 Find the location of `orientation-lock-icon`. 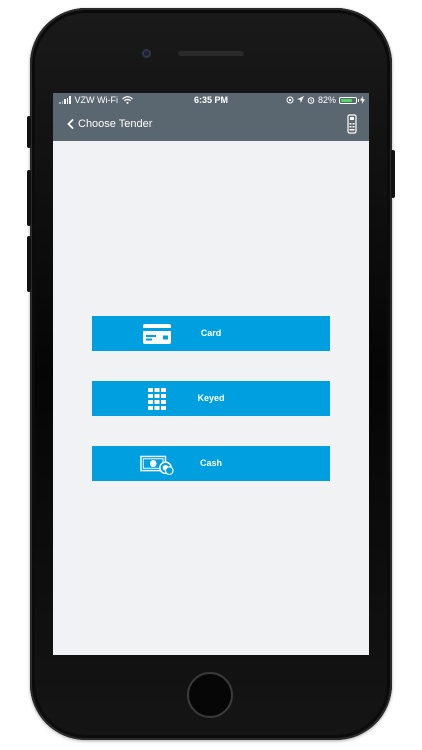

orientation-lock-icon is located at coordinates (290, 100).